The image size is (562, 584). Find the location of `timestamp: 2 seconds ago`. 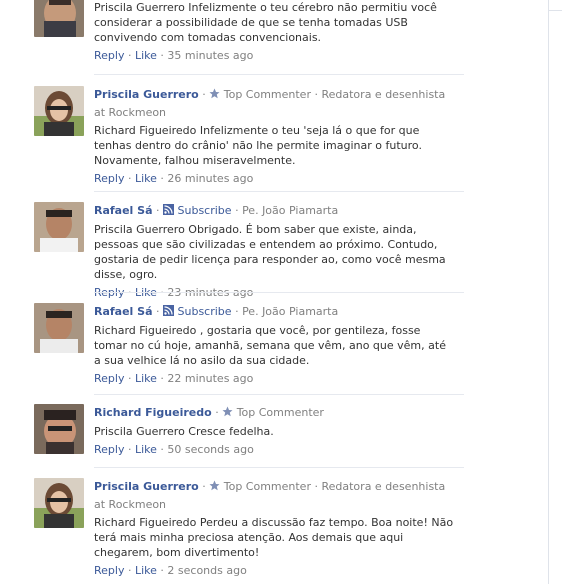

timestamp: 2 seconds ago is located at coordinates (206, 570).